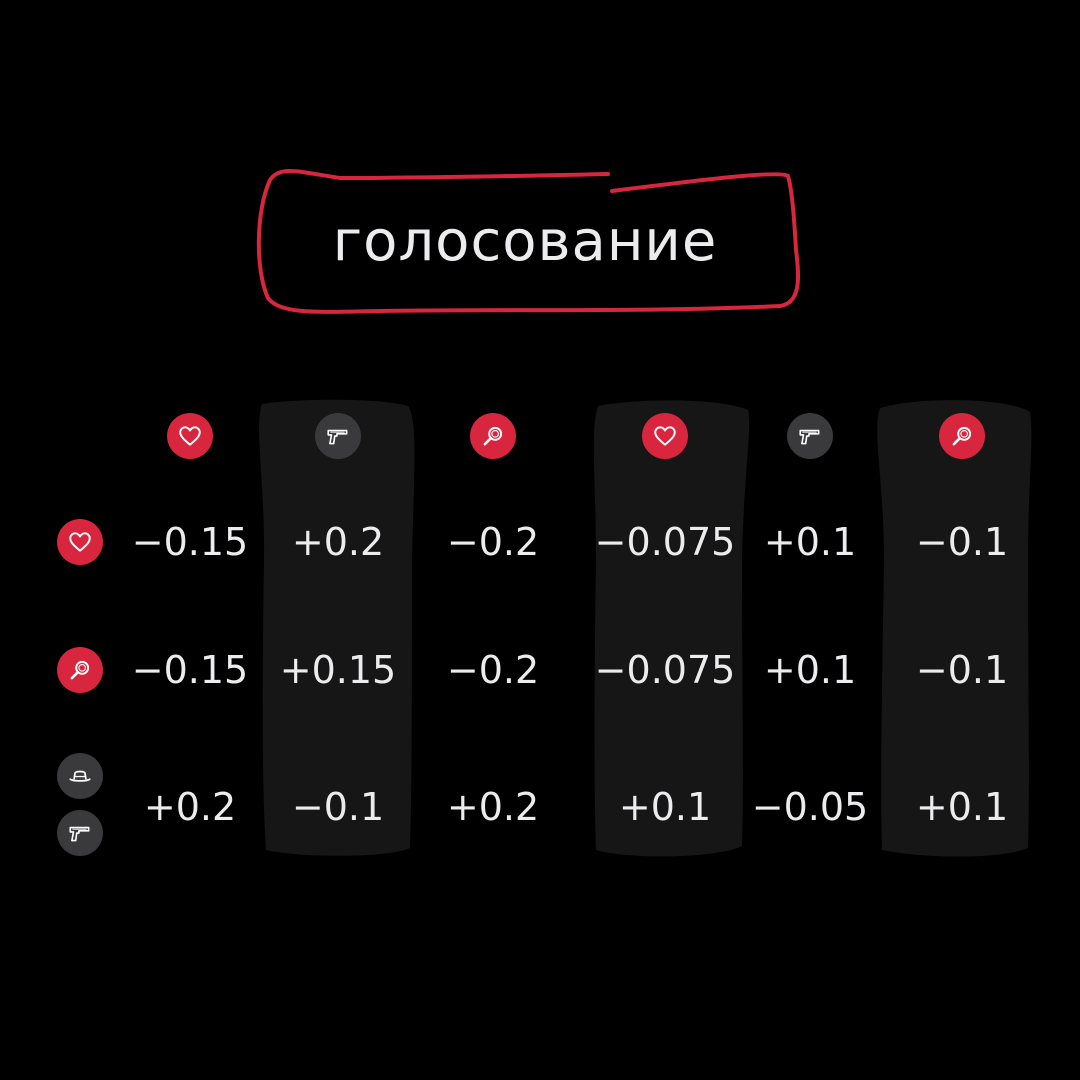 The height and width of the screenshot is (1080, 1080). Describe the element at coordinates (810, 807) in the screenshot. I see `value-cell: −0.05` at that location.